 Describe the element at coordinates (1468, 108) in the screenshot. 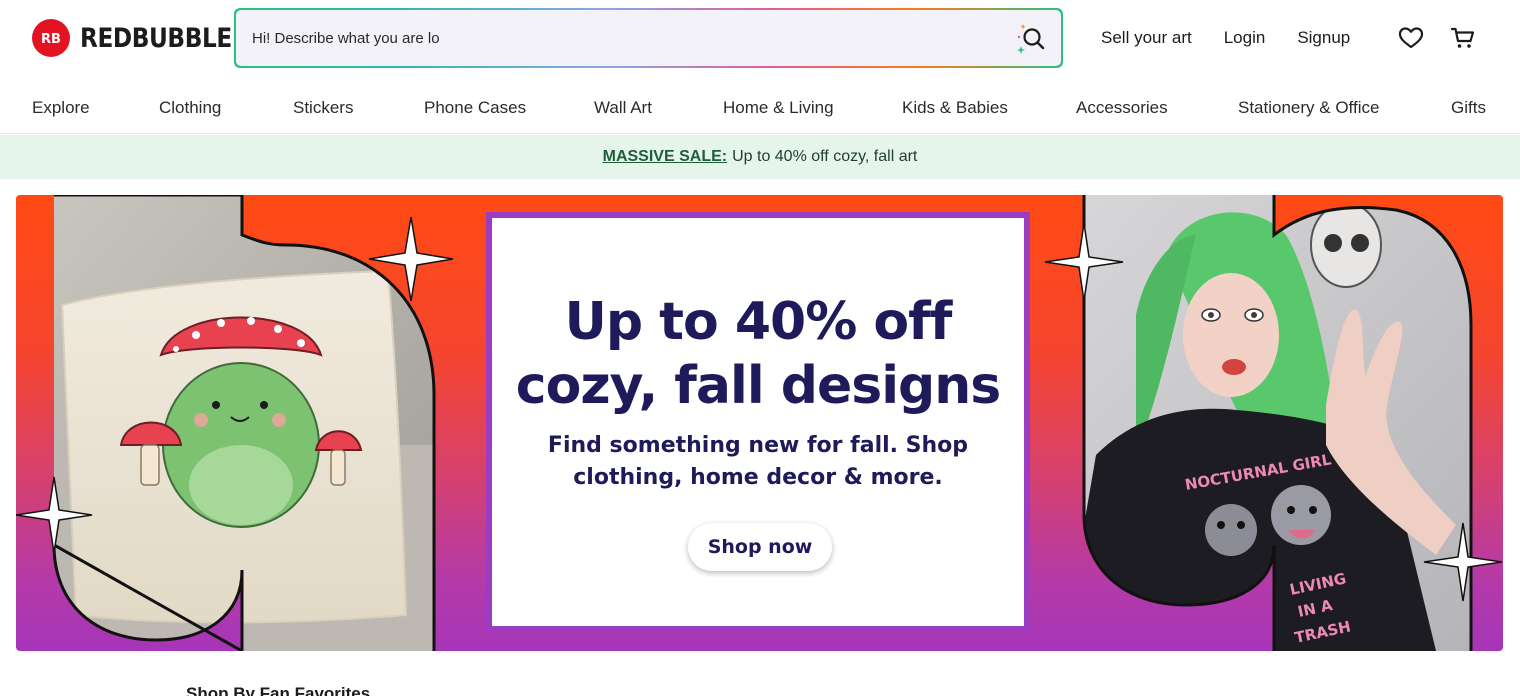

I see `nav-item-gifts: Gifts` at that location.